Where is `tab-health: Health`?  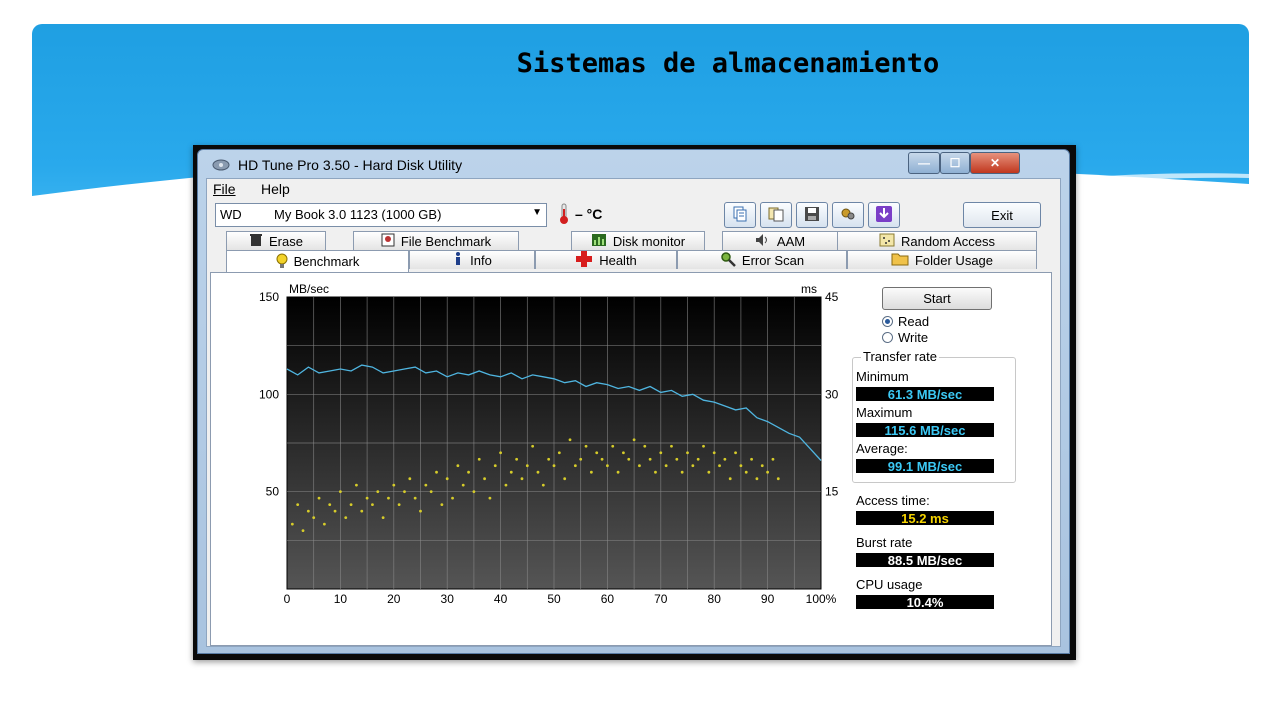 tab-health: Health is located at coordinates (606, 259).